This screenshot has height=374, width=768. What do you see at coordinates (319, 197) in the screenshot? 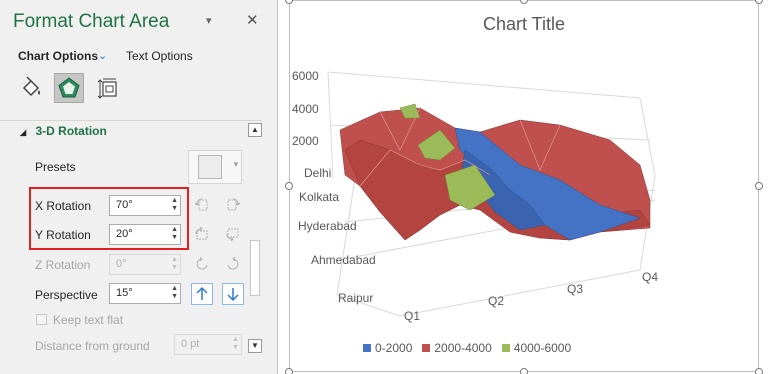
I see `y-tick-kolkata: Kolkata` at bounding box center [319, 197].